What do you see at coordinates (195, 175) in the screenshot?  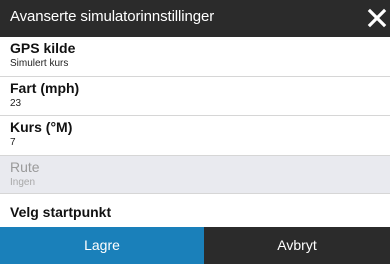 I see `setting-route: Rute Ingen` at bounding box center [195, 175].